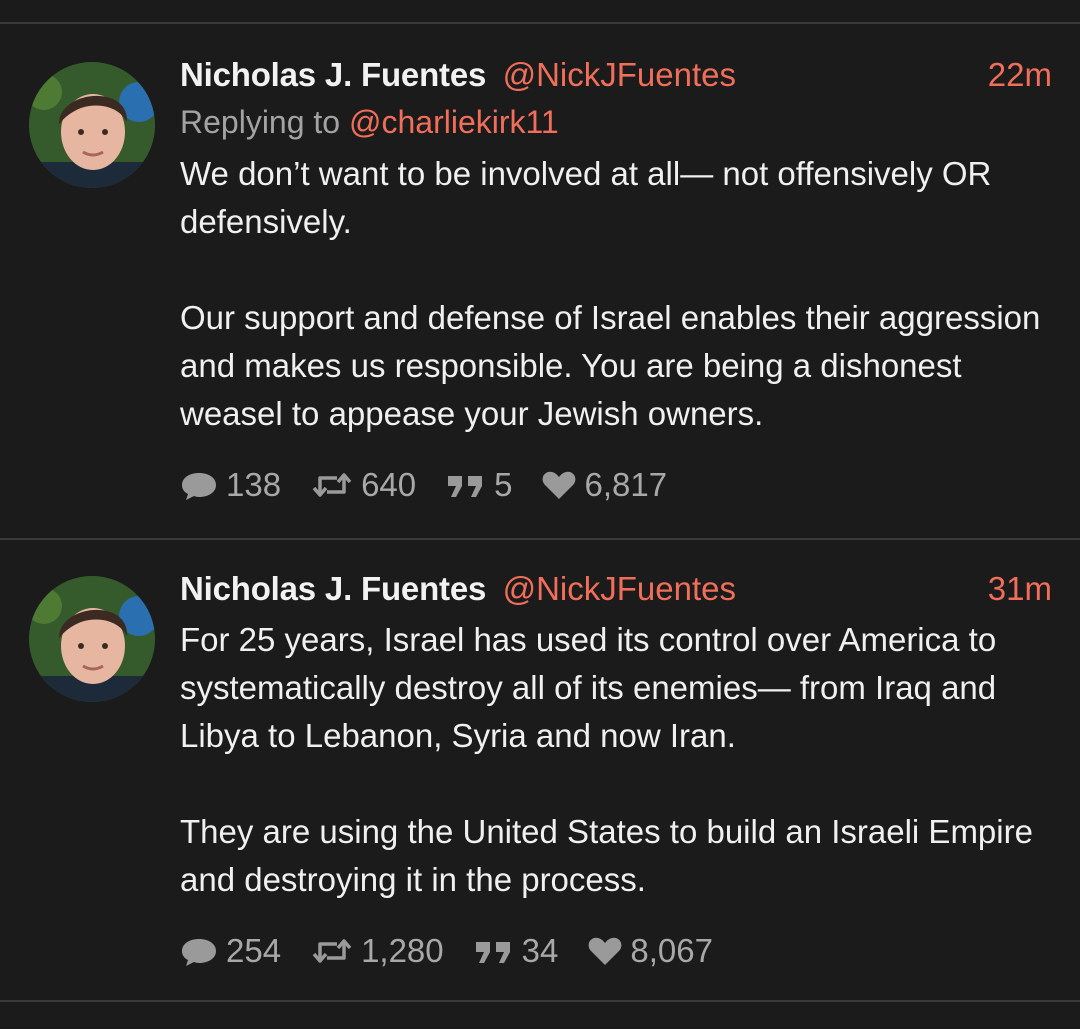  Describe the element at coordinates (540, 1001) in the screenshot. I see `divider` at that location.